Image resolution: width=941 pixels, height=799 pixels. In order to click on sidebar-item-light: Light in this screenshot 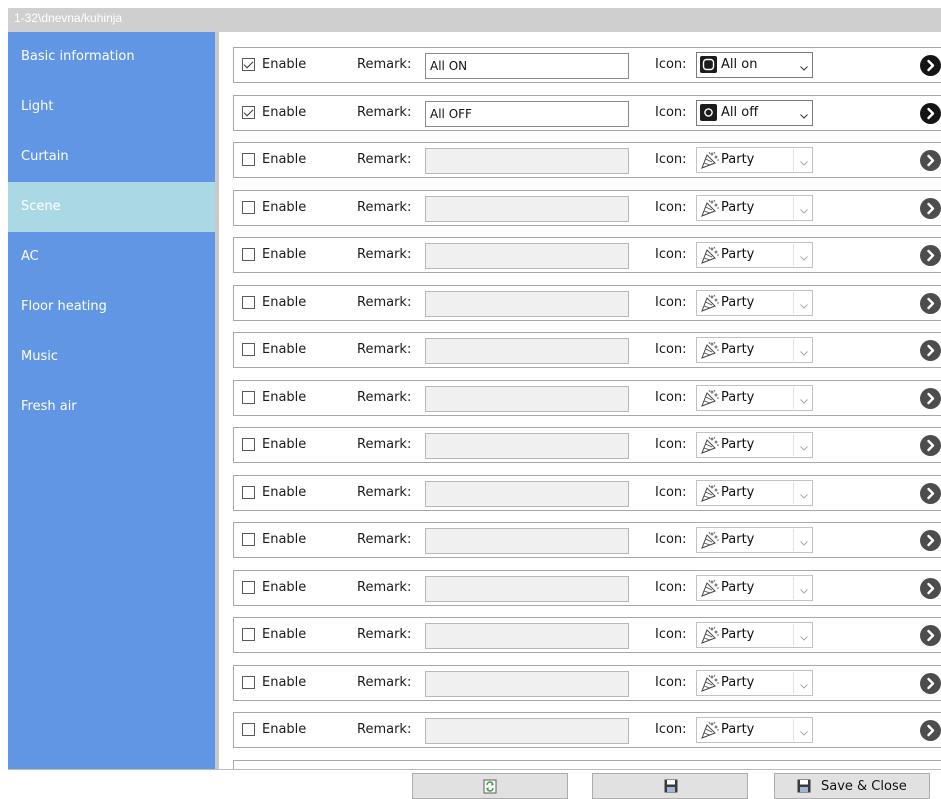, I will do `click(111, 107)`.